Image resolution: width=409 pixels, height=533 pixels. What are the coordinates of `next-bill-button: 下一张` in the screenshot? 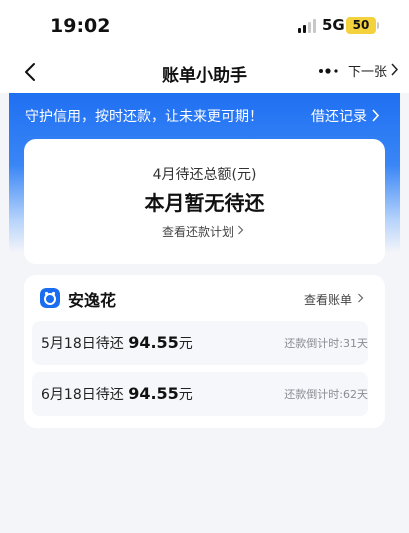 It's located at (367, 70).